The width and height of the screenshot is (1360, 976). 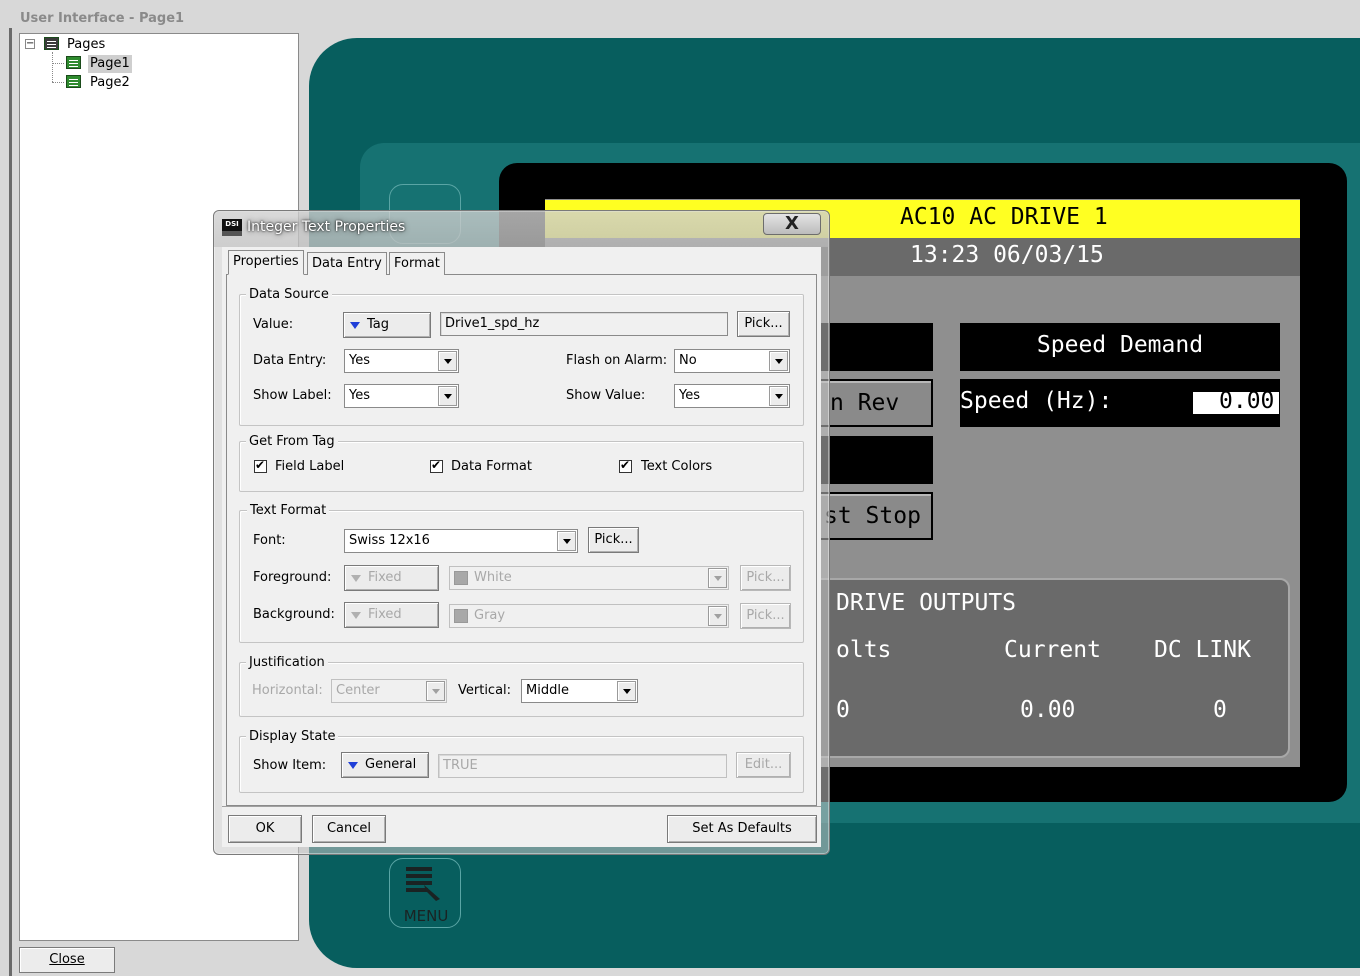 I want to click on show-label-select: Yes, so click(x=401, y=396).